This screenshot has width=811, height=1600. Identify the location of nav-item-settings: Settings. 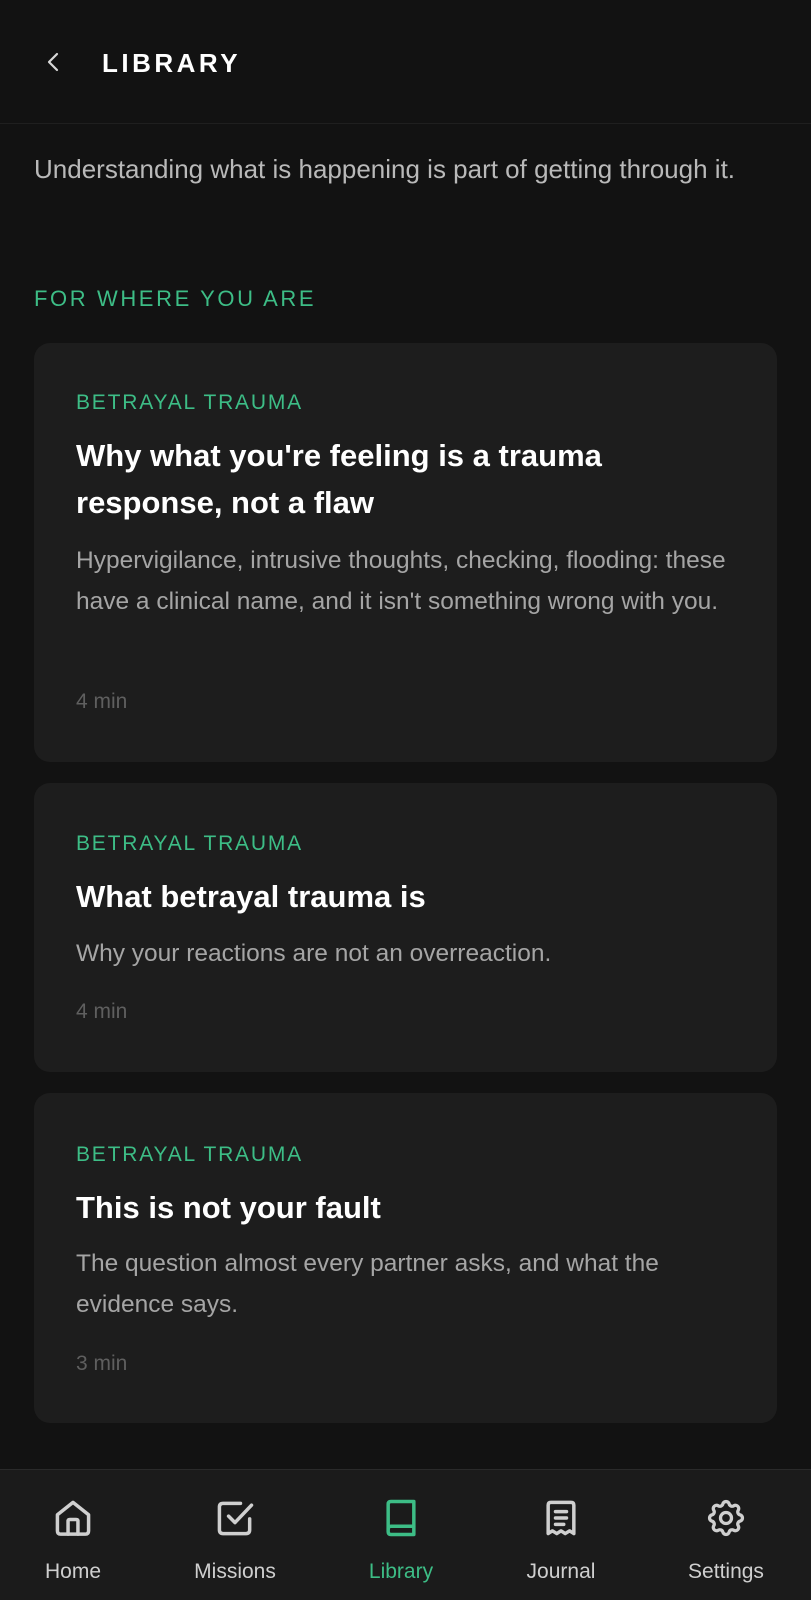
(726, 1535).